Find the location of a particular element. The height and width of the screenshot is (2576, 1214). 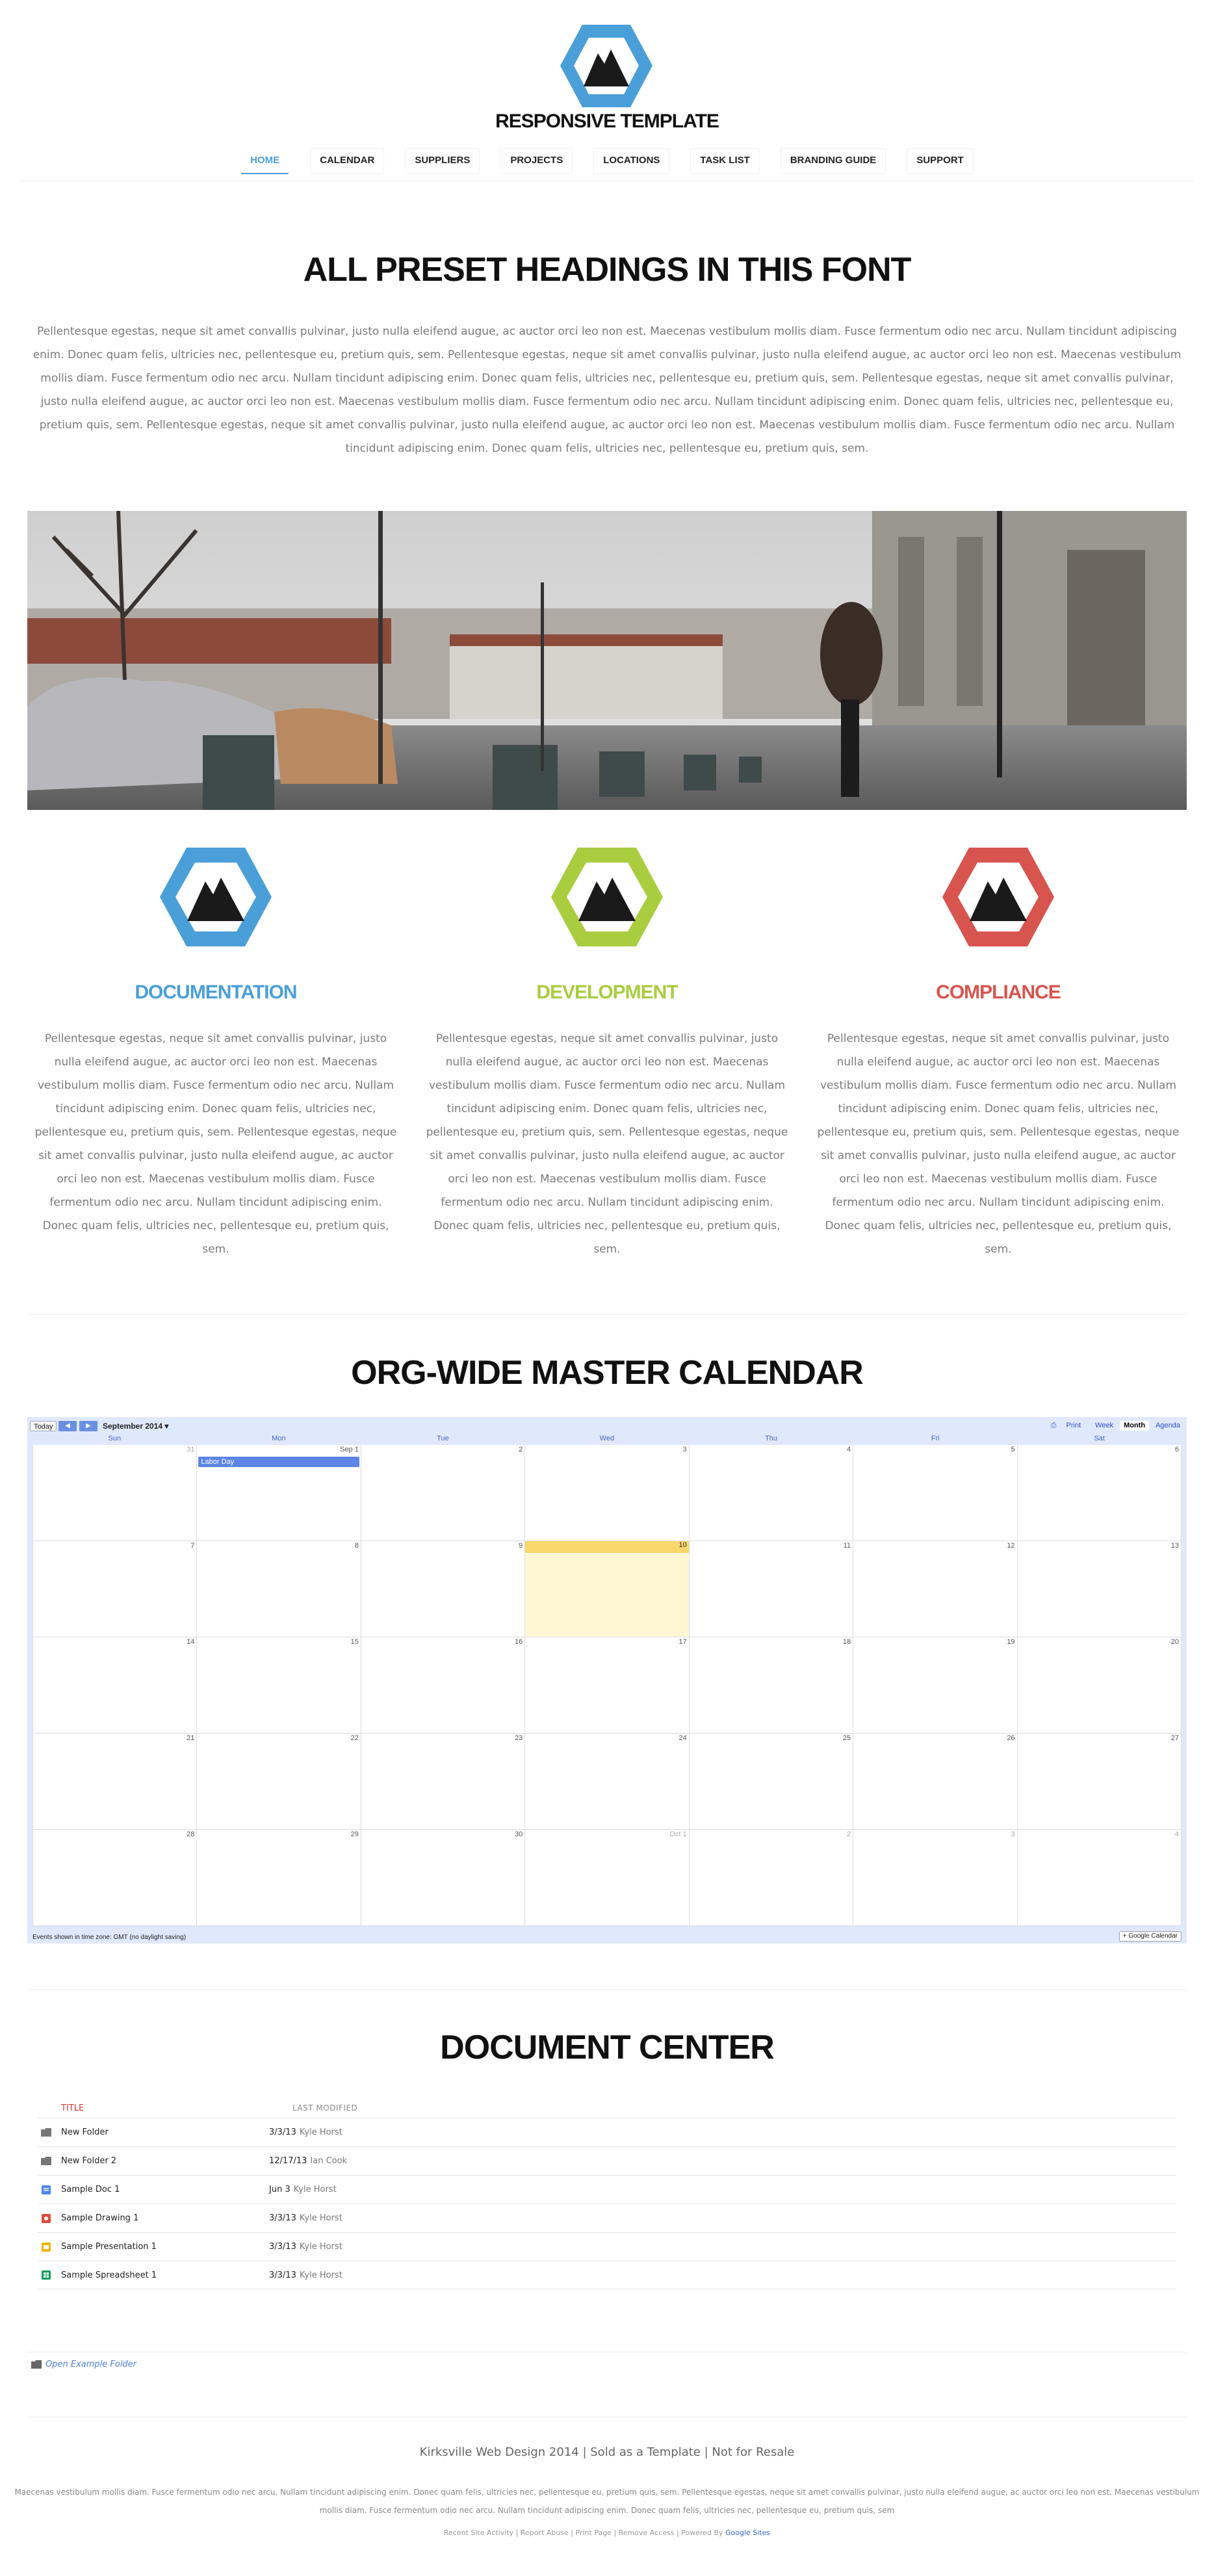

day-number: 28 is located at coordinates (190, 1834).